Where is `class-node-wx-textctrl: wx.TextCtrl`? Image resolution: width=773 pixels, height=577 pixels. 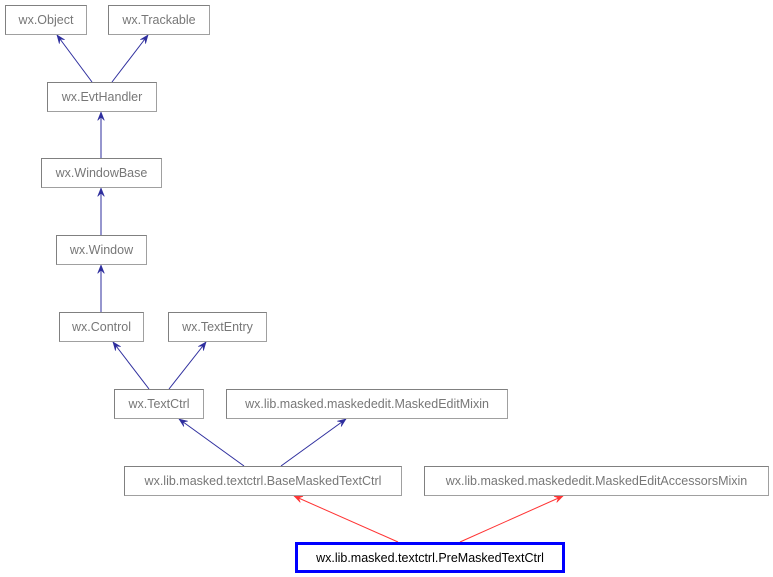 class-node-wx-textctrl: wx.TextCtrl is located at coordinates (159, 404).